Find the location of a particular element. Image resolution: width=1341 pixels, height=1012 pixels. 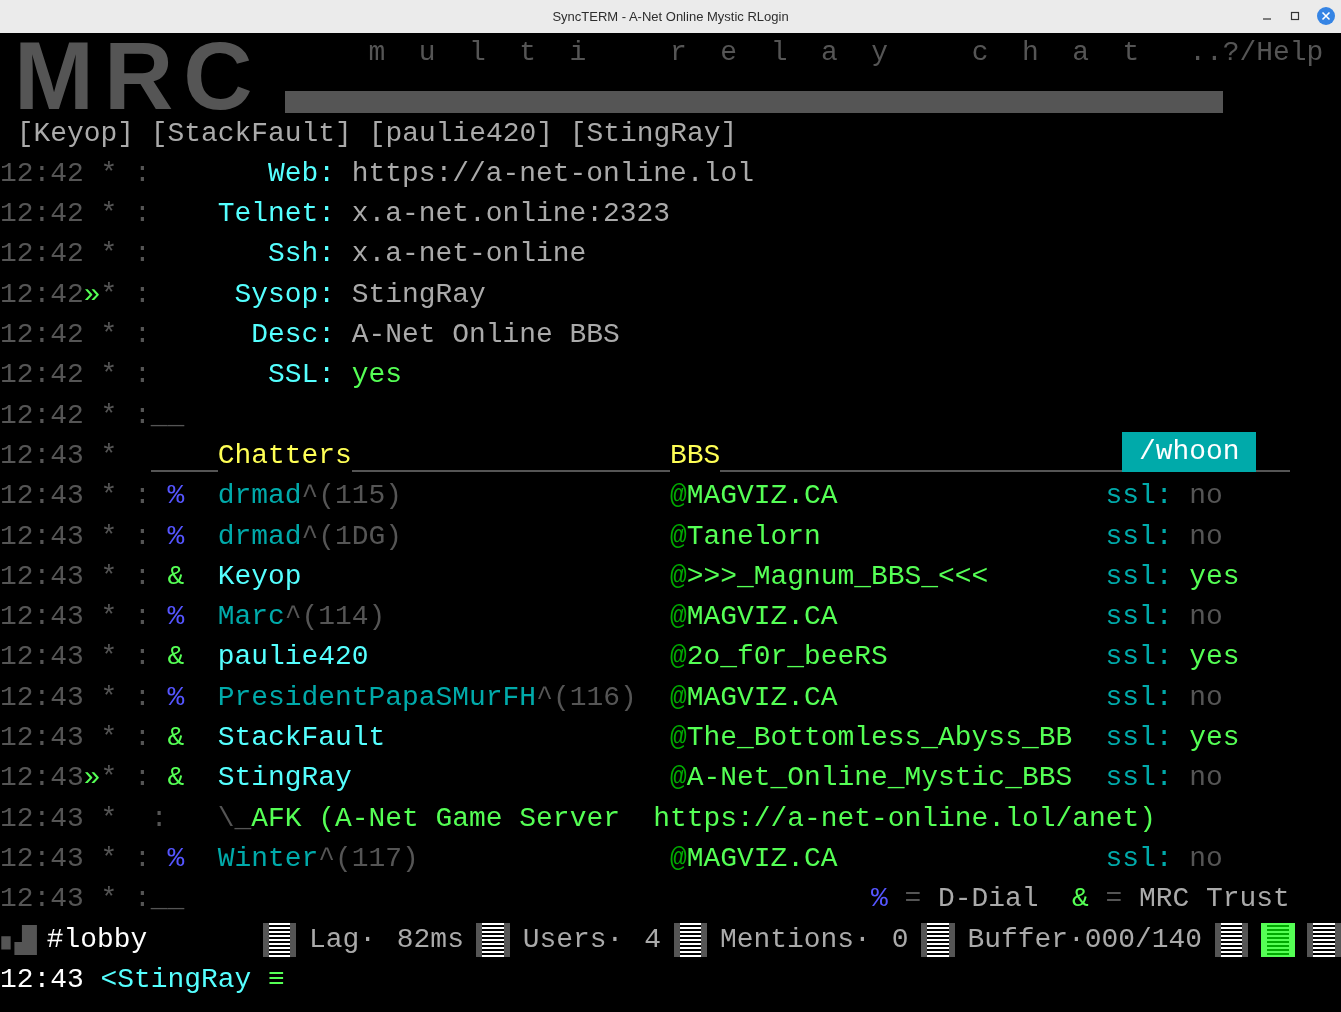

nickname-suffix: ^(117) is located at coordinates (368, 858).